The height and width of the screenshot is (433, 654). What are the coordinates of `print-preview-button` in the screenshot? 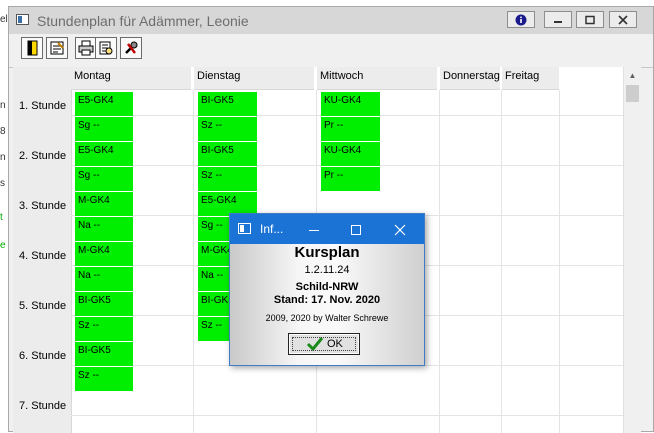 It's located at (106, 48).